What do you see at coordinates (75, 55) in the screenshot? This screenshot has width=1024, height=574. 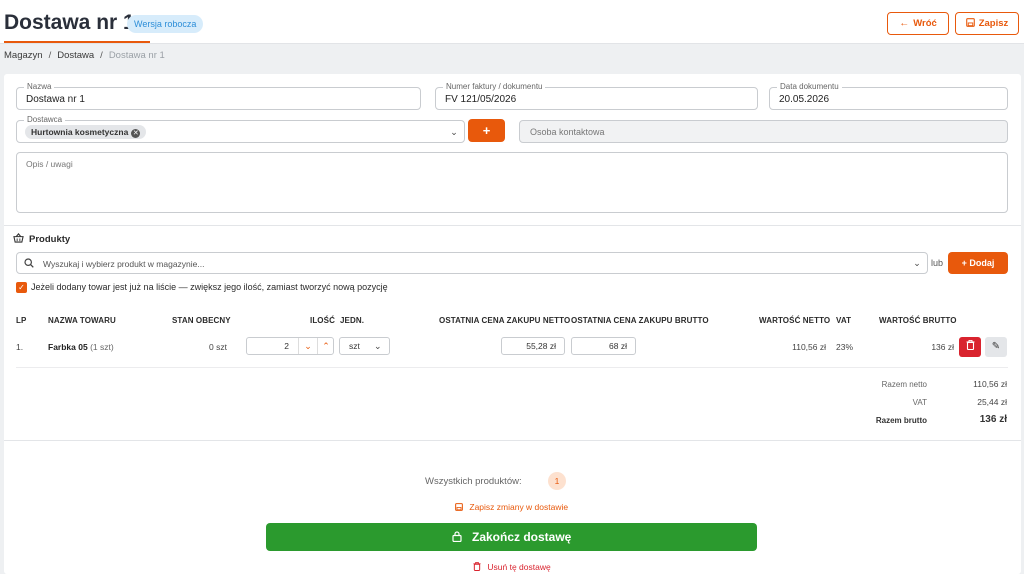 I see `breadcrumb-dostawa: Dostawa` at bounding box center [75, 55].